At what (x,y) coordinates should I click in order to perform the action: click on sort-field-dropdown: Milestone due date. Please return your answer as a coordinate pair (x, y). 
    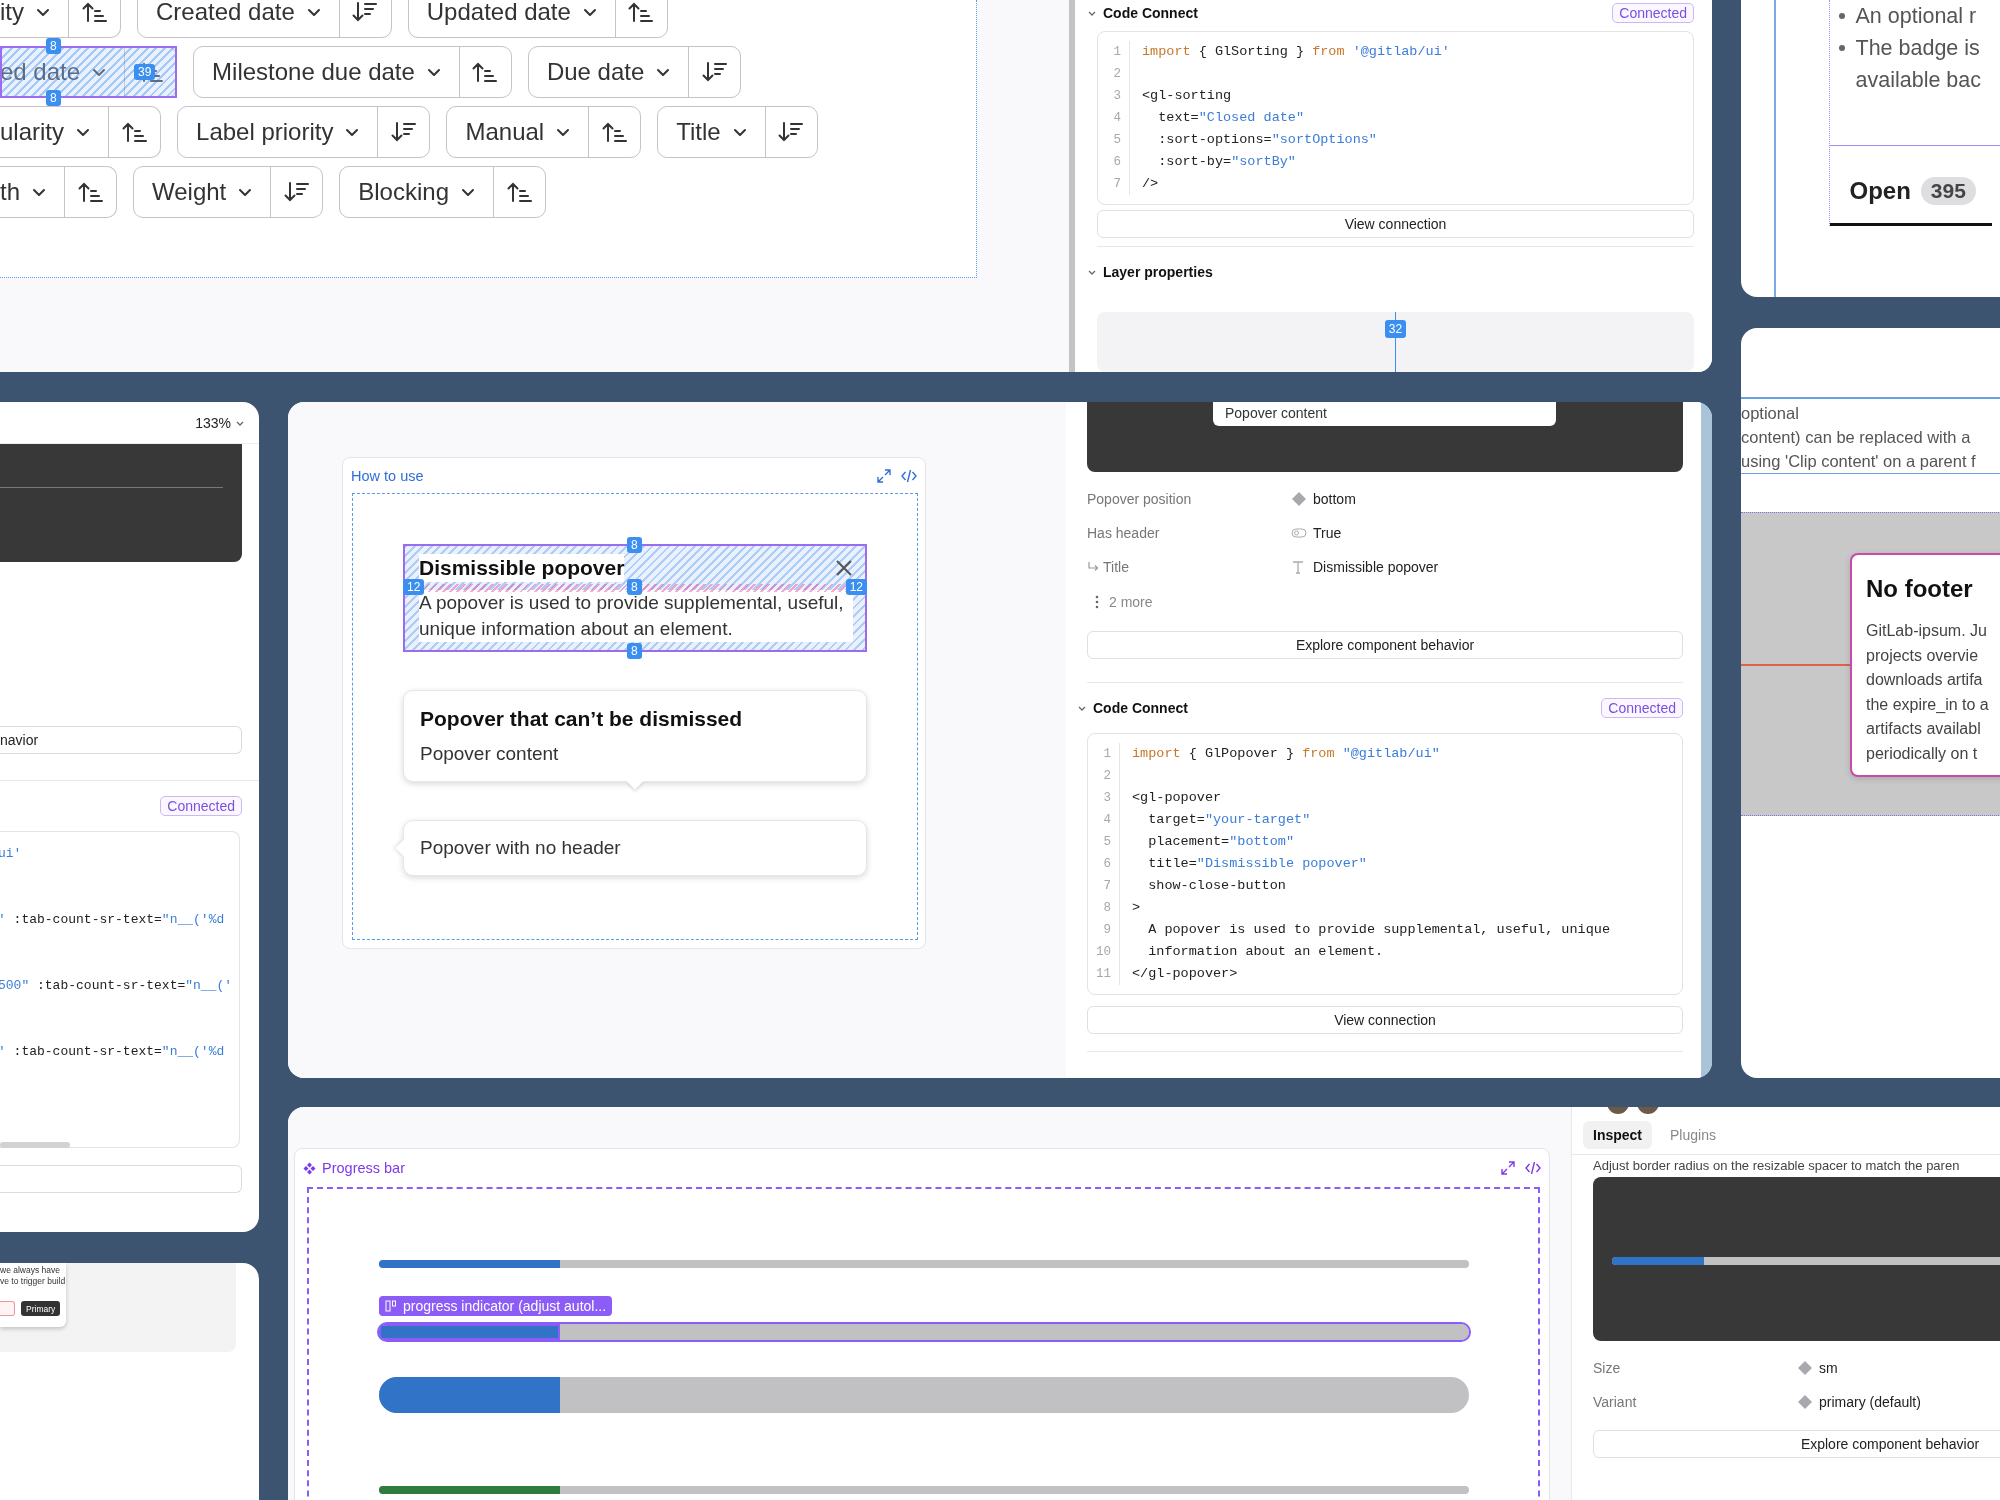
    Looking at the image, I should click on (326, 72).